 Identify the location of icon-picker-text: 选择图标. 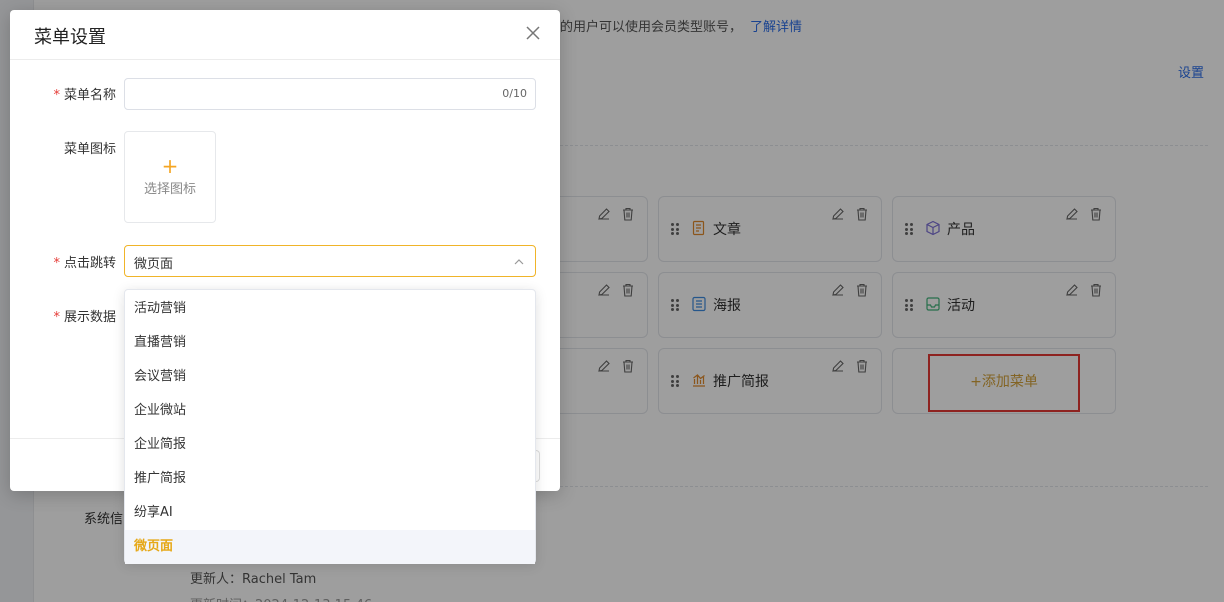
(169, 189).